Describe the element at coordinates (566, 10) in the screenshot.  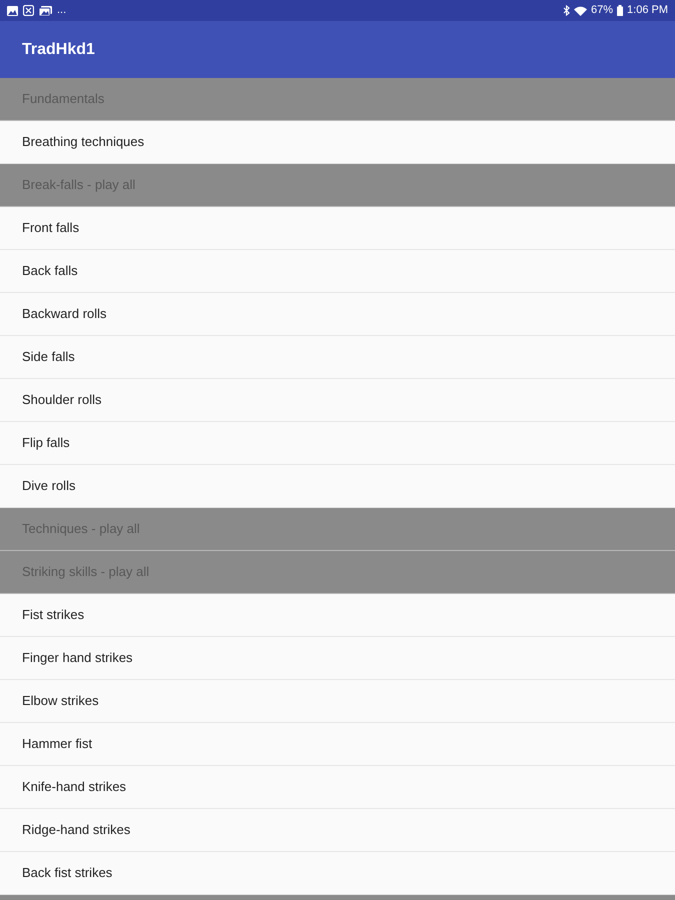
I see `bluetooth-icon` at that location.